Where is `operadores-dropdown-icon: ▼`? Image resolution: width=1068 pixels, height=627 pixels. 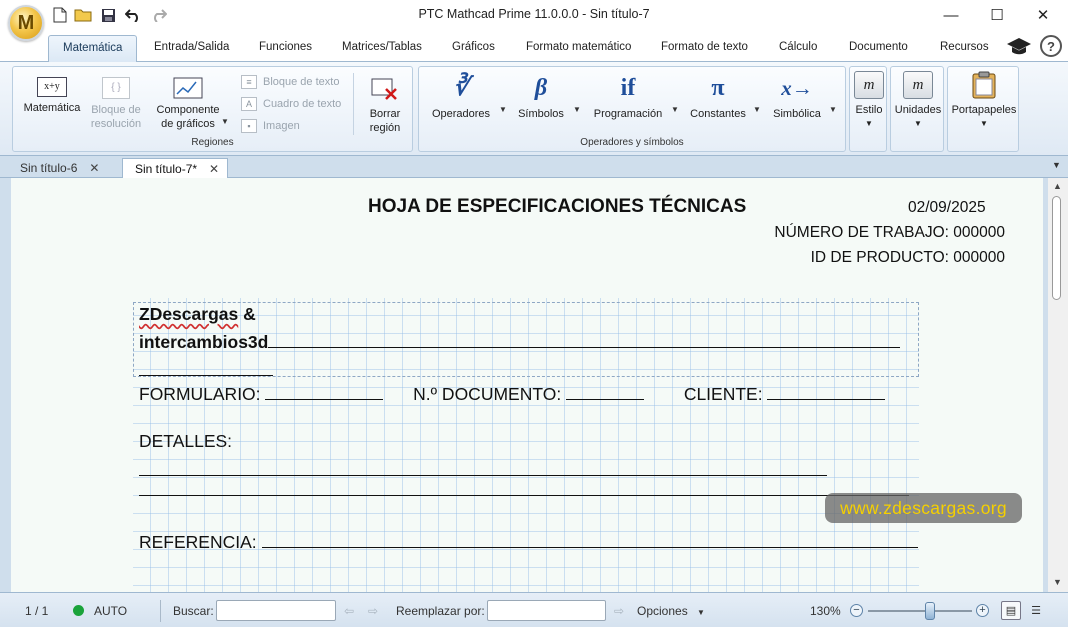
operadores-dropdown-icon: ▼ is located at coordinates (503, 109).